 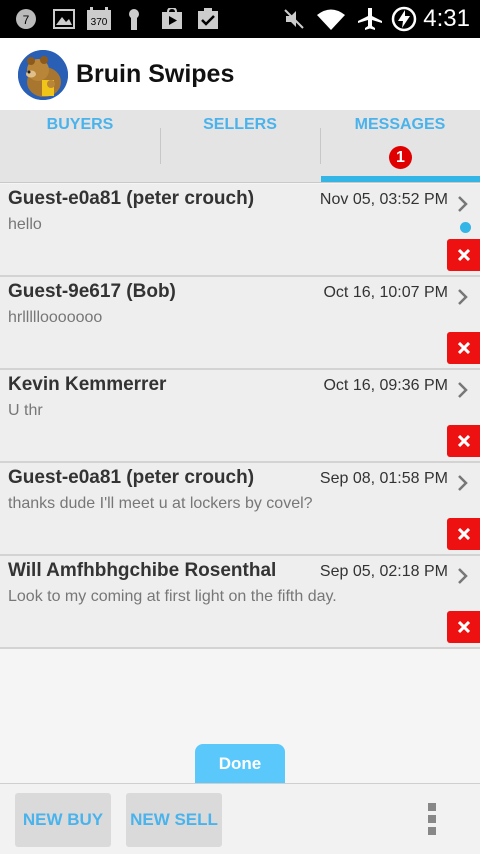 I want to click on tab-bar: BUYERS SELLERS MESSAGES, so click(x=240, y=146).